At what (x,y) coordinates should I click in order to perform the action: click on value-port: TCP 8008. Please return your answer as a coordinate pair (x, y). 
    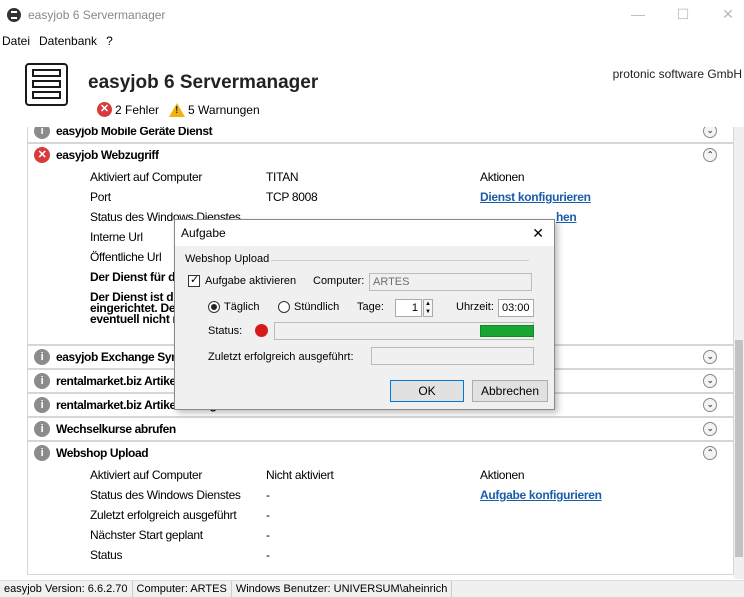
    Looking at the image, I should click on (292, 197).